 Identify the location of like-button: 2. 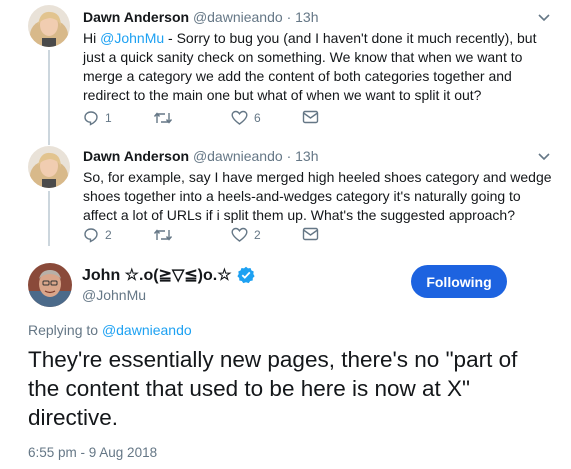
(246, 235).